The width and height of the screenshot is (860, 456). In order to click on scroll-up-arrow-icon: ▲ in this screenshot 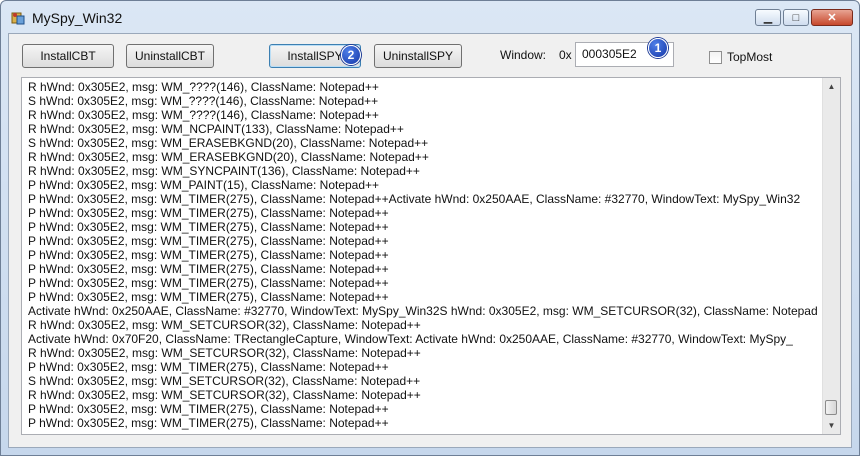, I will do `click(831, 86)`.